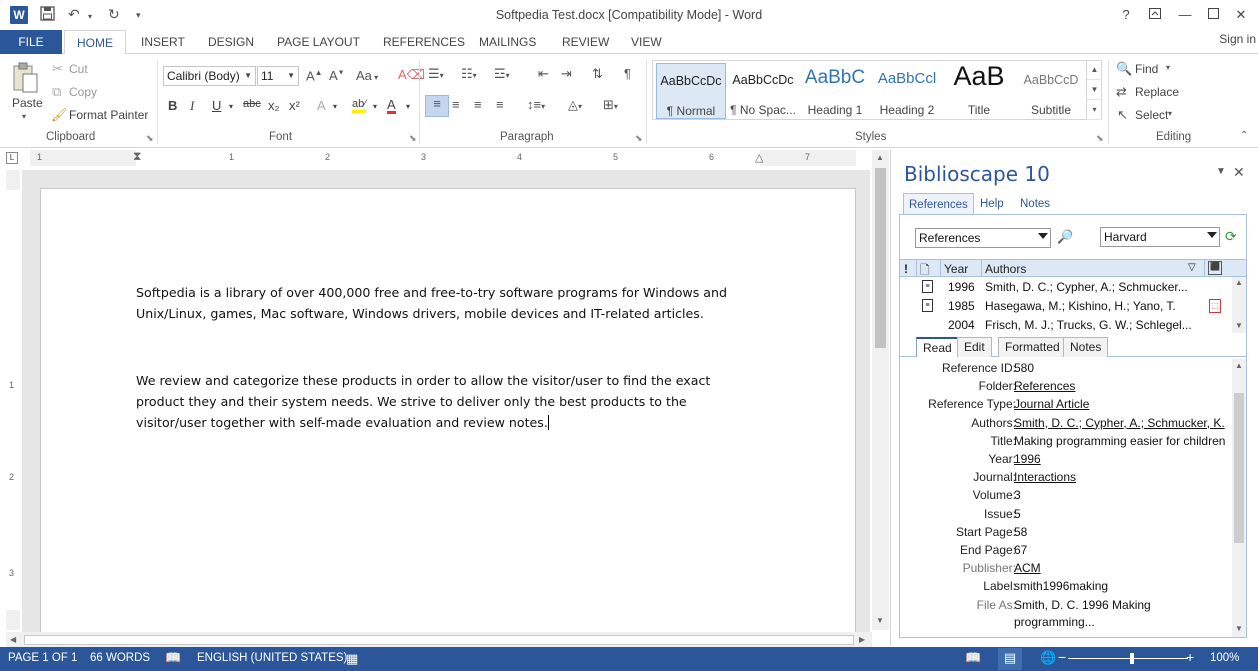 Image resolution: width=1258 pixels, height=671 pixels. I want to click on horizontal-ruler: 1 ⧗ 1 2 3 4 5 6 △ 7, so click(443, 157).